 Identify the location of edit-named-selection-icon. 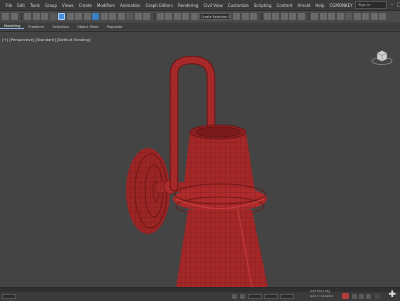
(236, 16).